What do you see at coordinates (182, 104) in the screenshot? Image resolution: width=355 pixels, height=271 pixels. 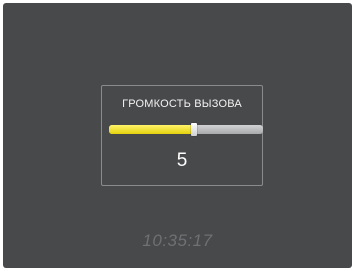 I see `volume-dialog-title: ГРОМКОСТЬ ВЫЗОВА` at bounding box center [182, 104].